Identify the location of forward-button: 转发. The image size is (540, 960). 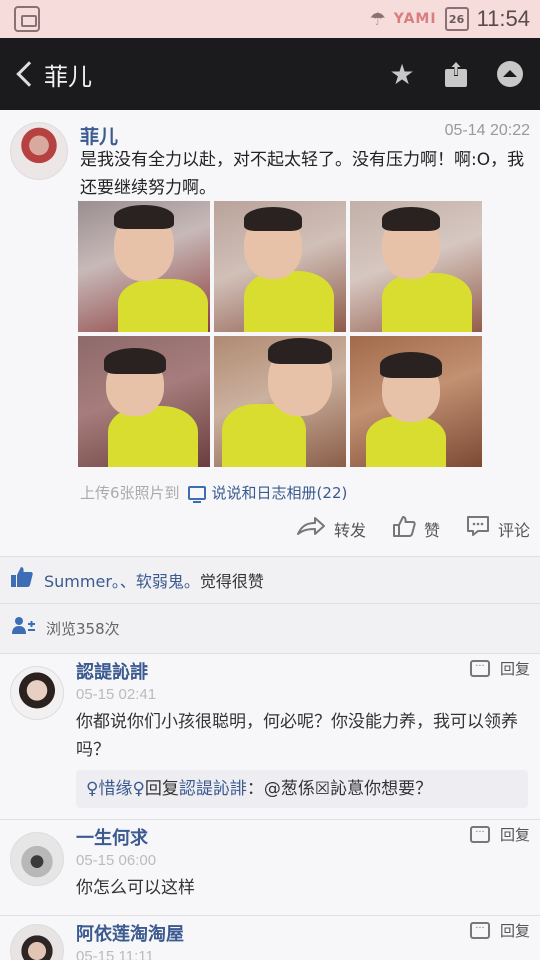
(331, 529).